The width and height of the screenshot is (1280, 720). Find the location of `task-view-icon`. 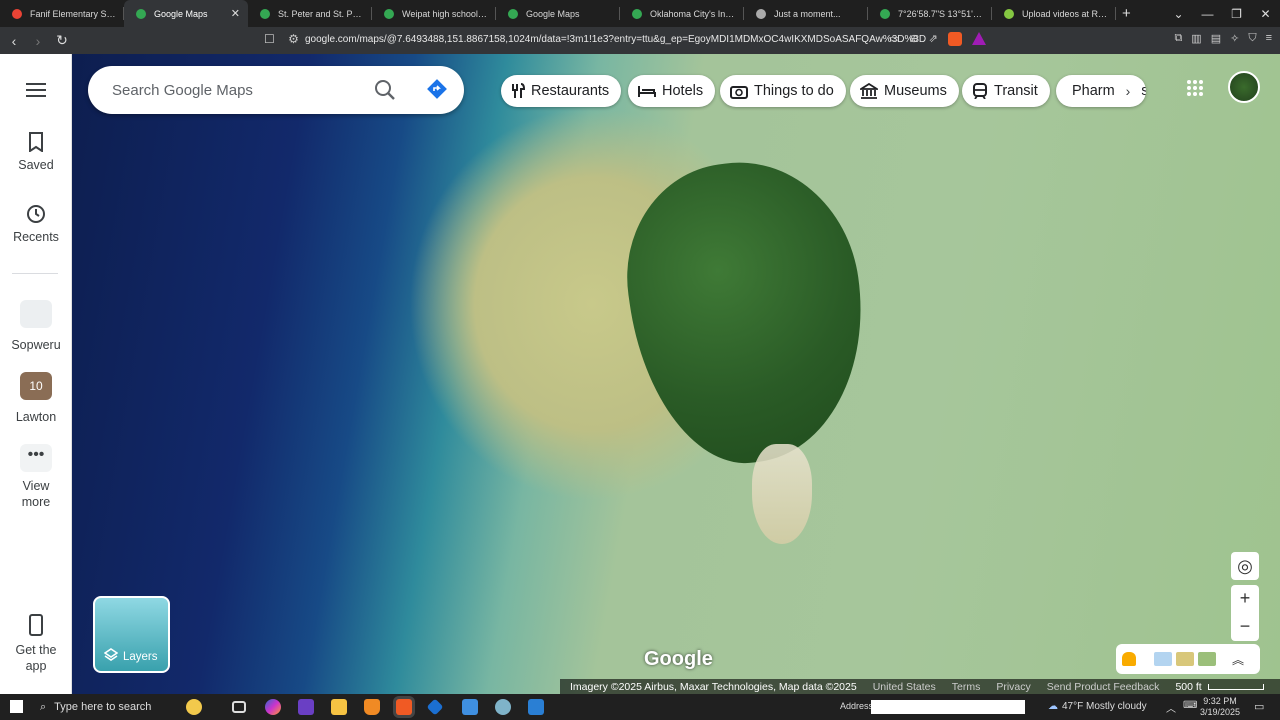

task-view-icon is located at coordinates (239, 707).